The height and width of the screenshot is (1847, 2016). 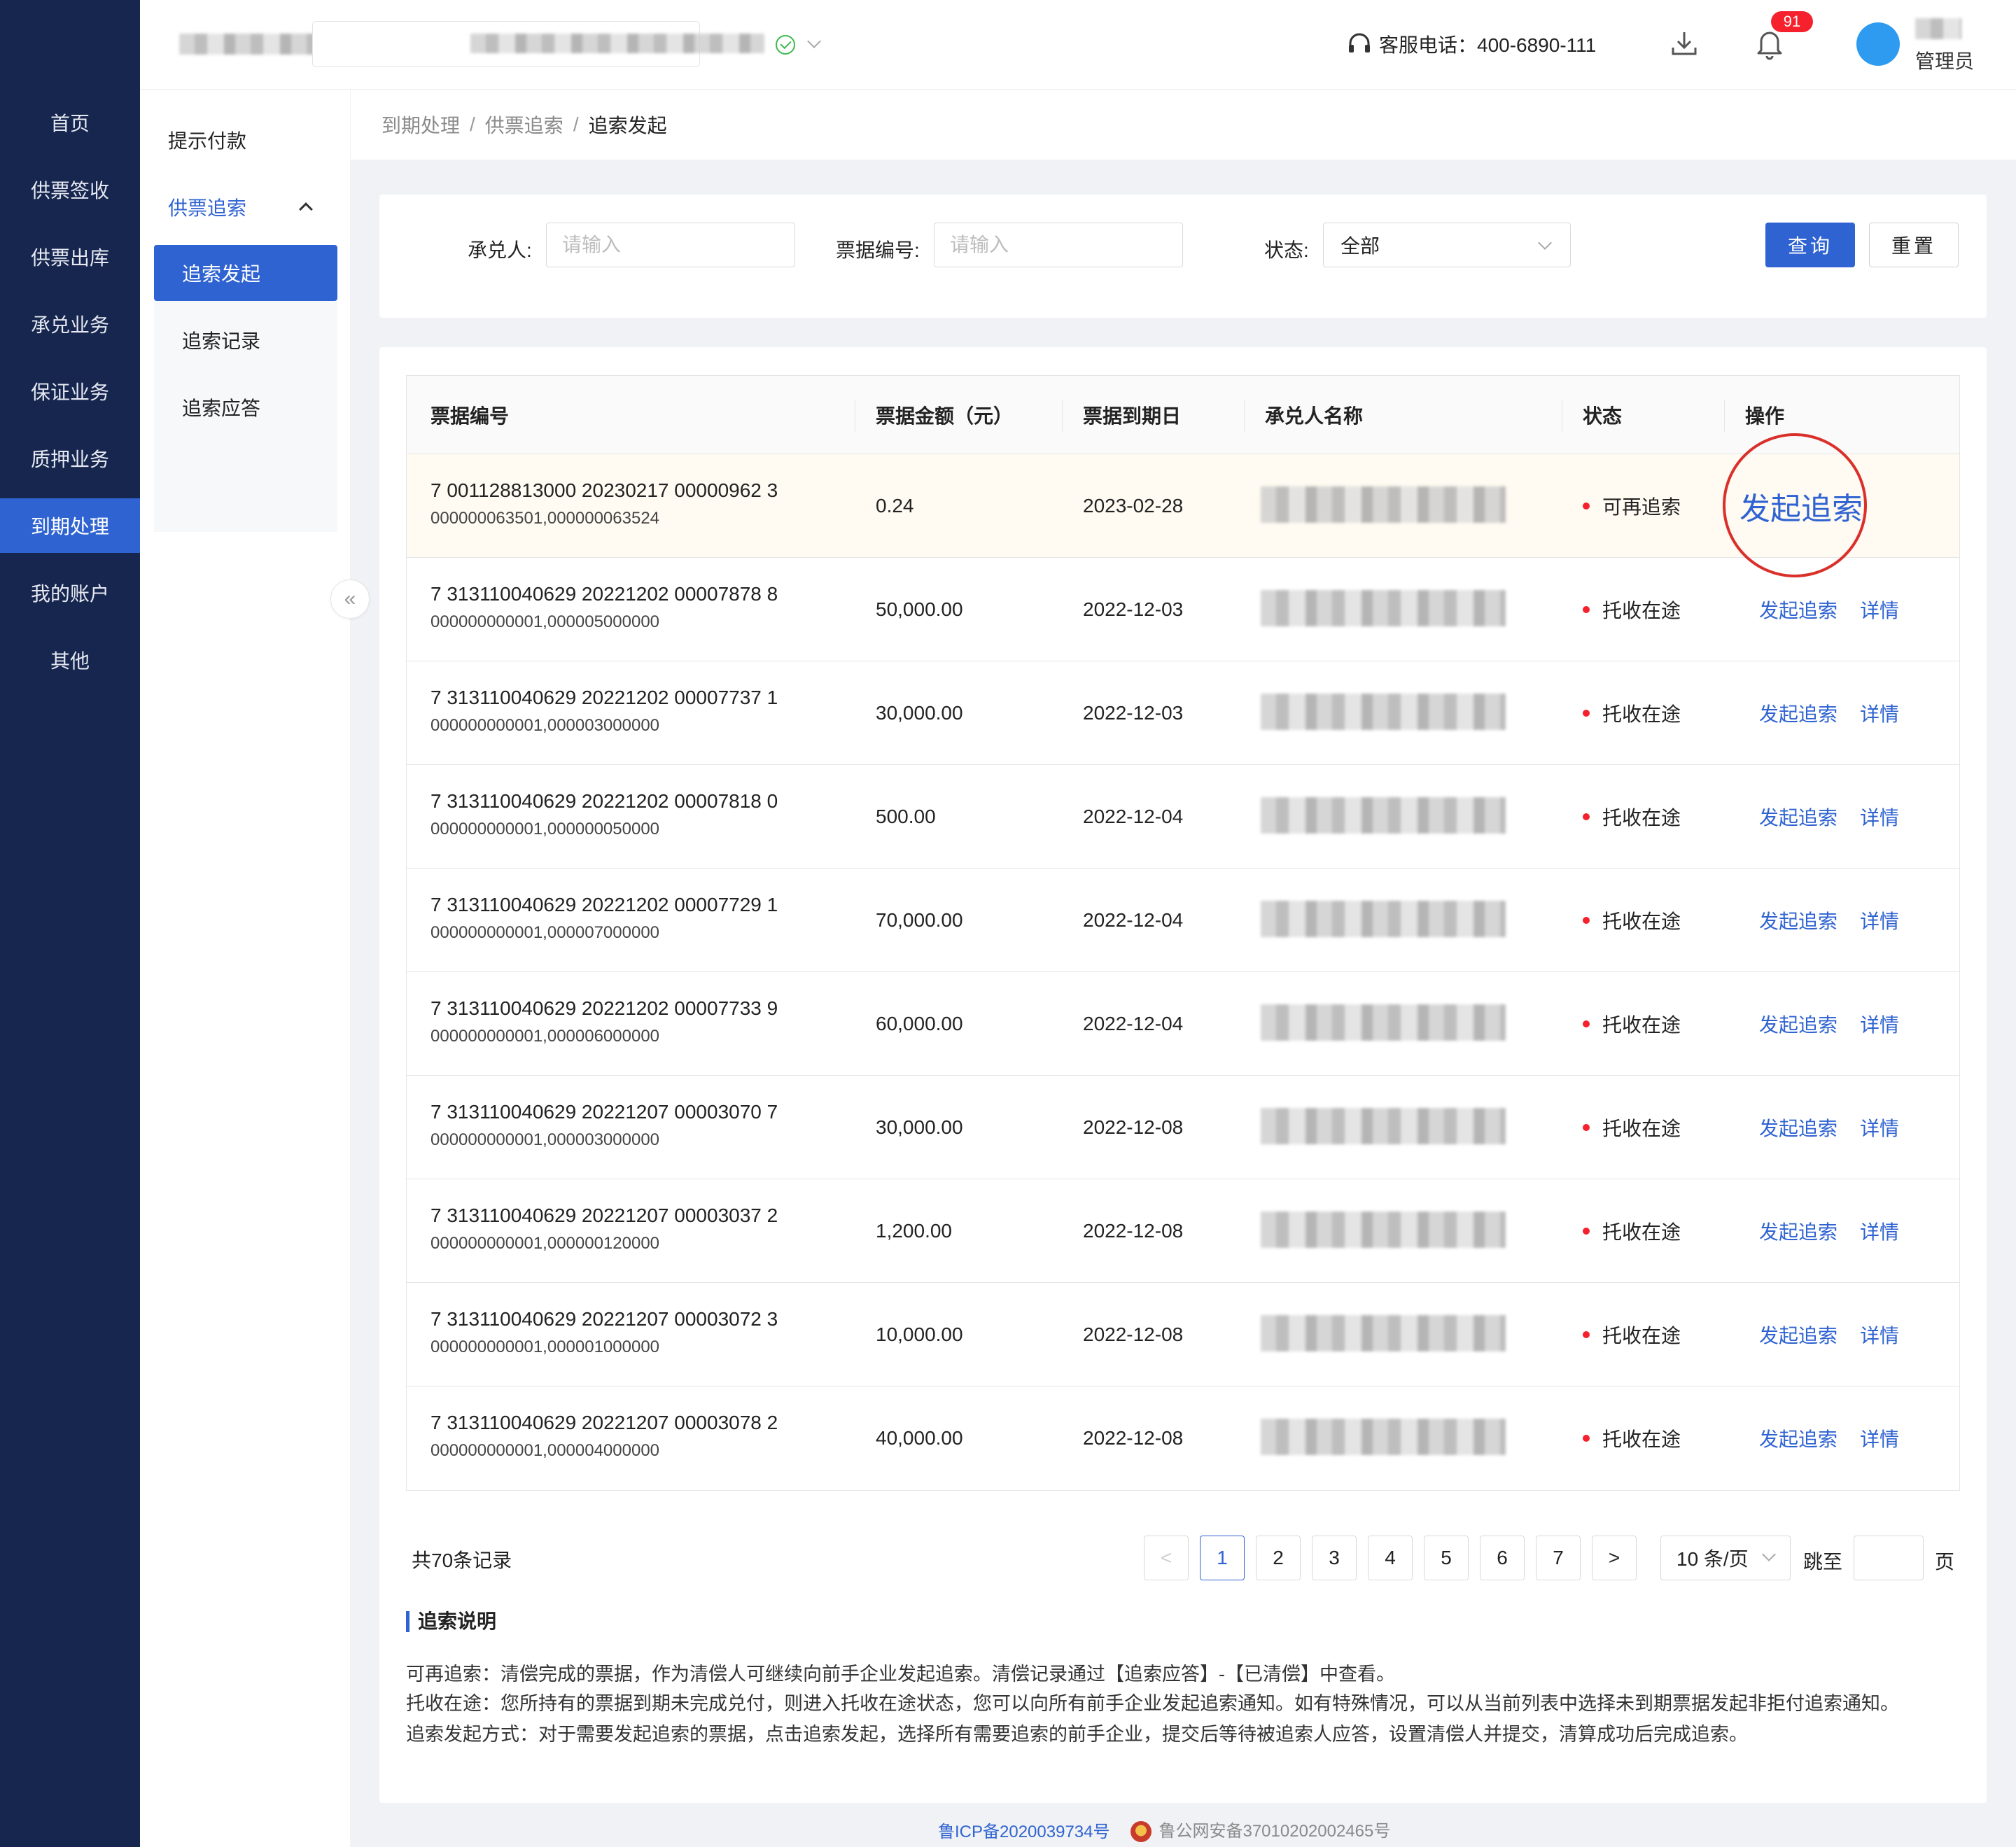 I want to click on breadcrumb-item: 到期处理, so click(x=421, y=125).